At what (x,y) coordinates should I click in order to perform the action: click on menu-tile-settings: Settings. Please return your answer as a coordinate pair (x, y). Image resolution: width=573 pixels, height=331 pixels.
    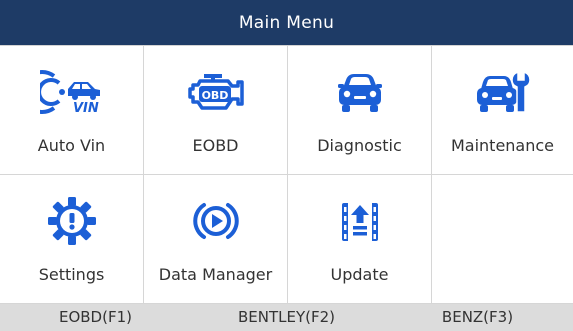
    Looking at the image, I should click on (72, 239).